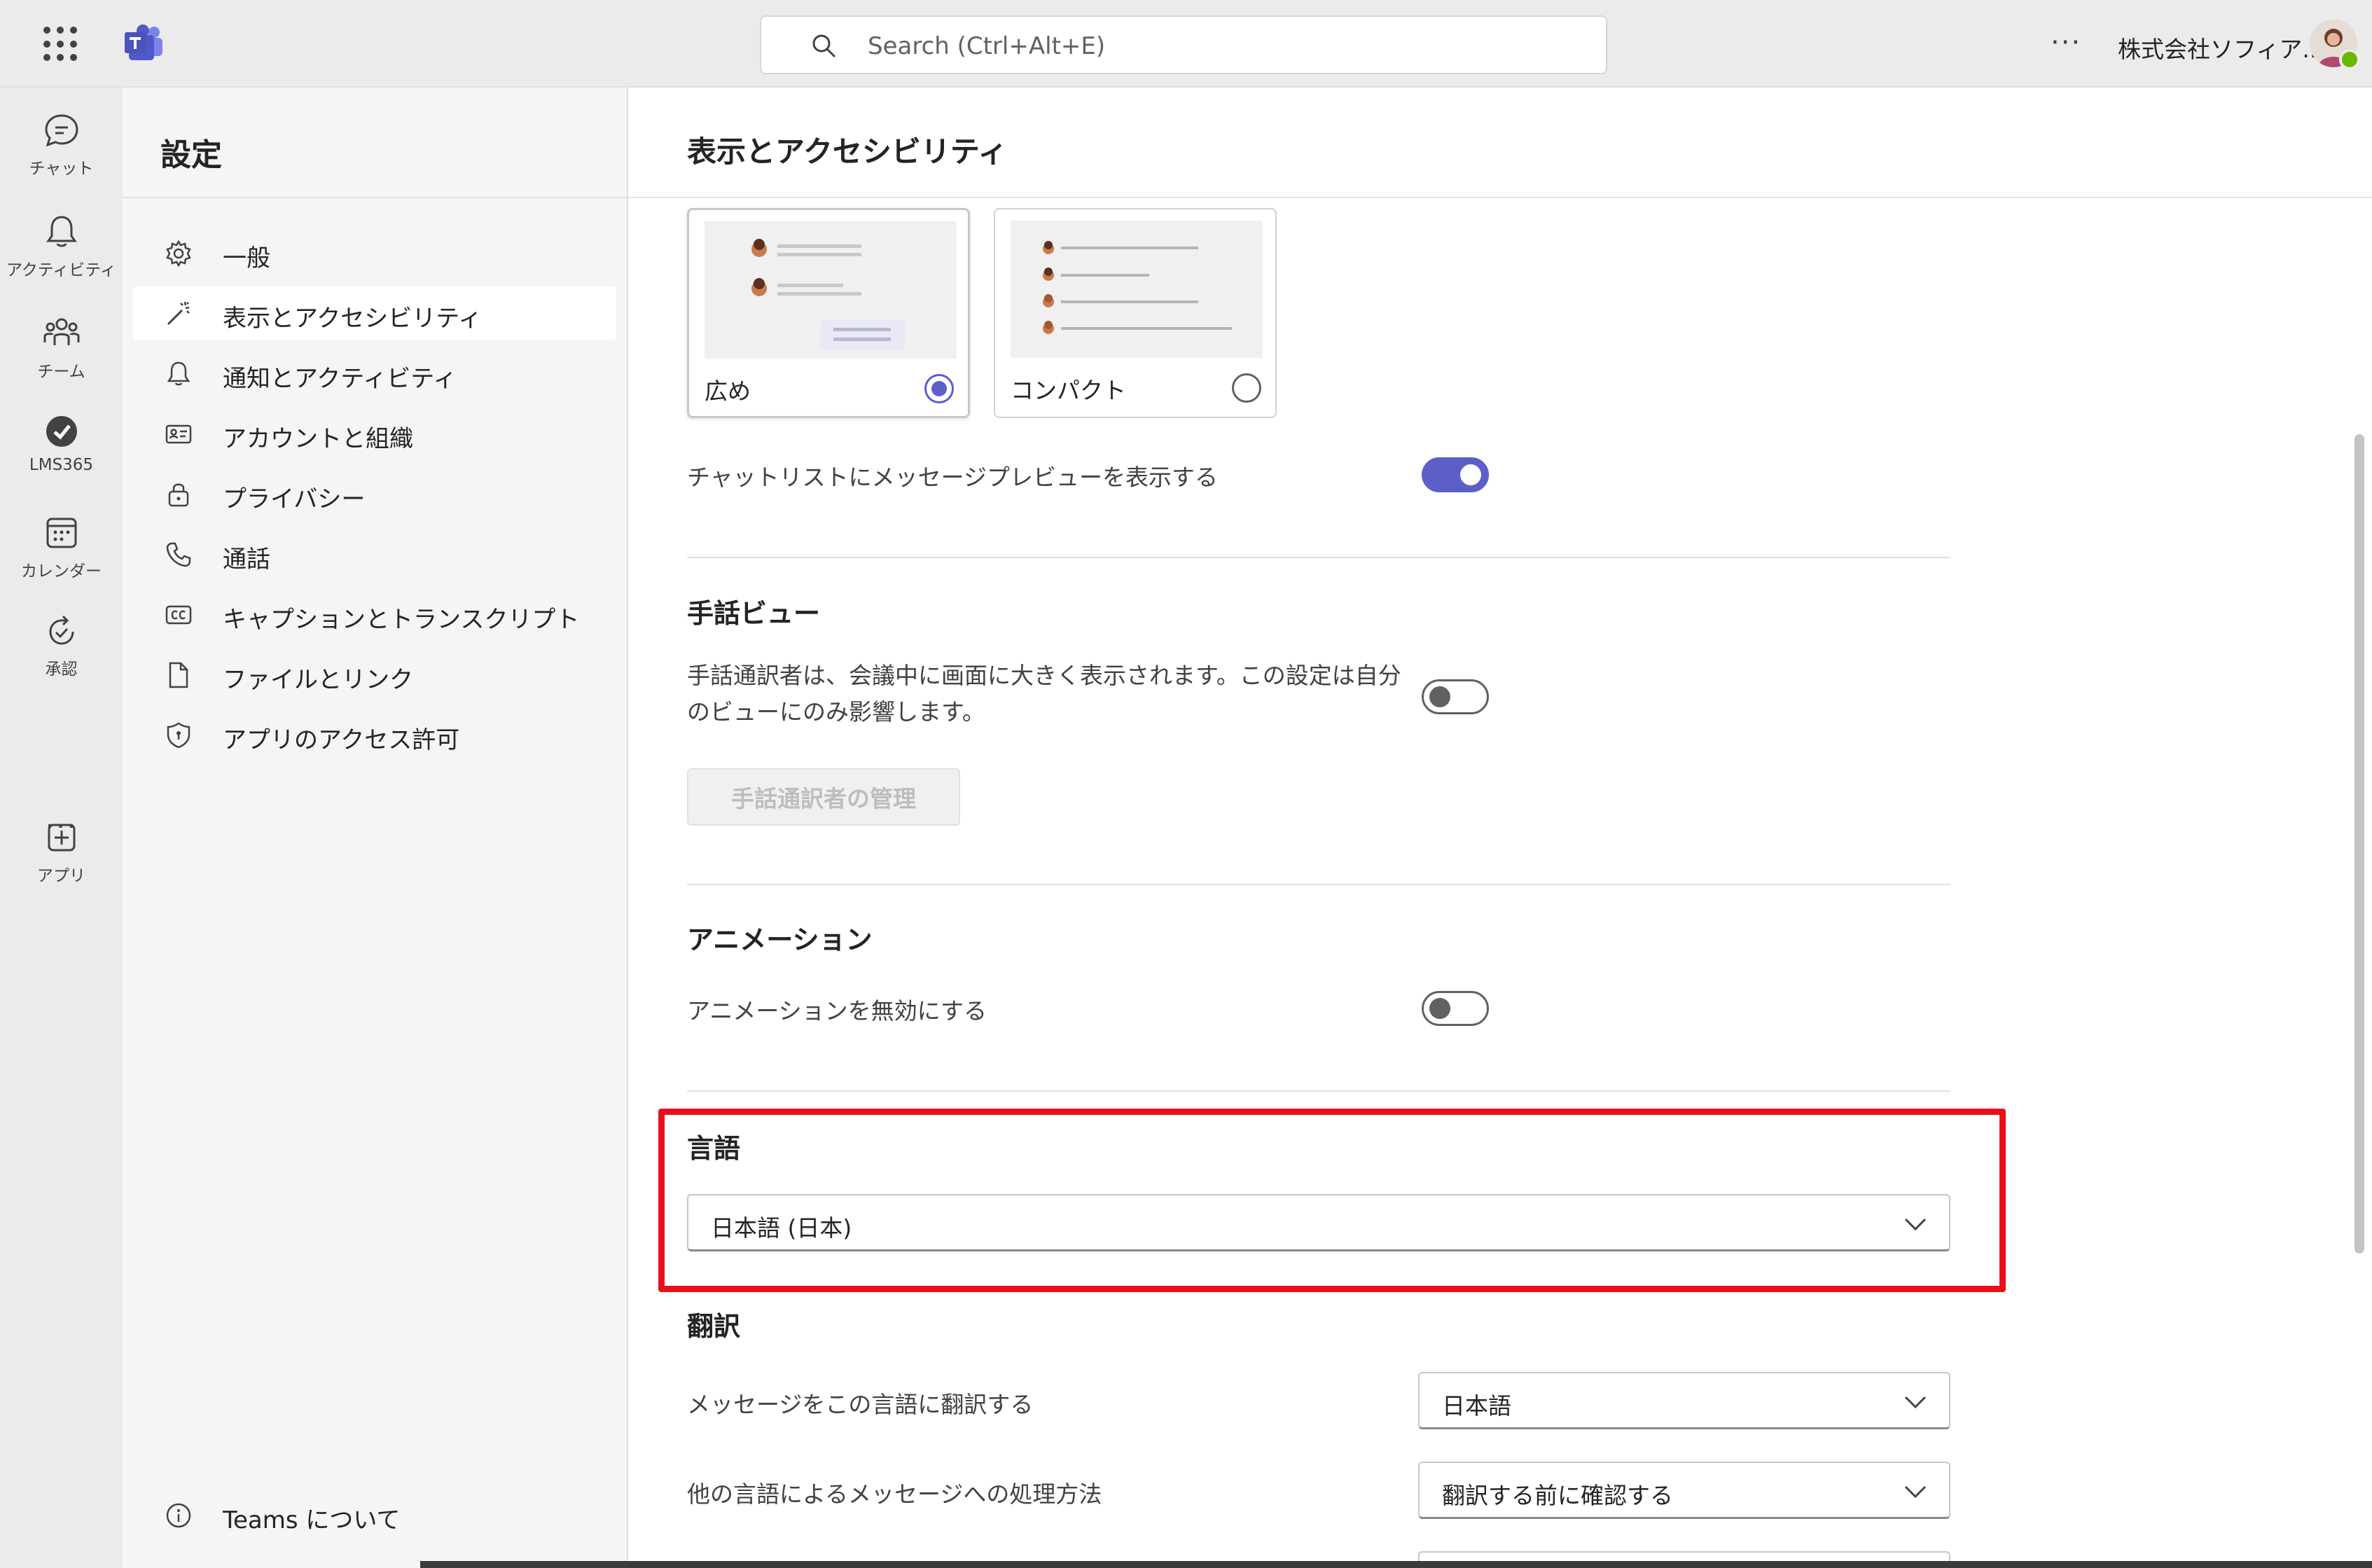  I want to click on nav-item-app-permissions: アプリのアクセス許可, so click(374, 734).